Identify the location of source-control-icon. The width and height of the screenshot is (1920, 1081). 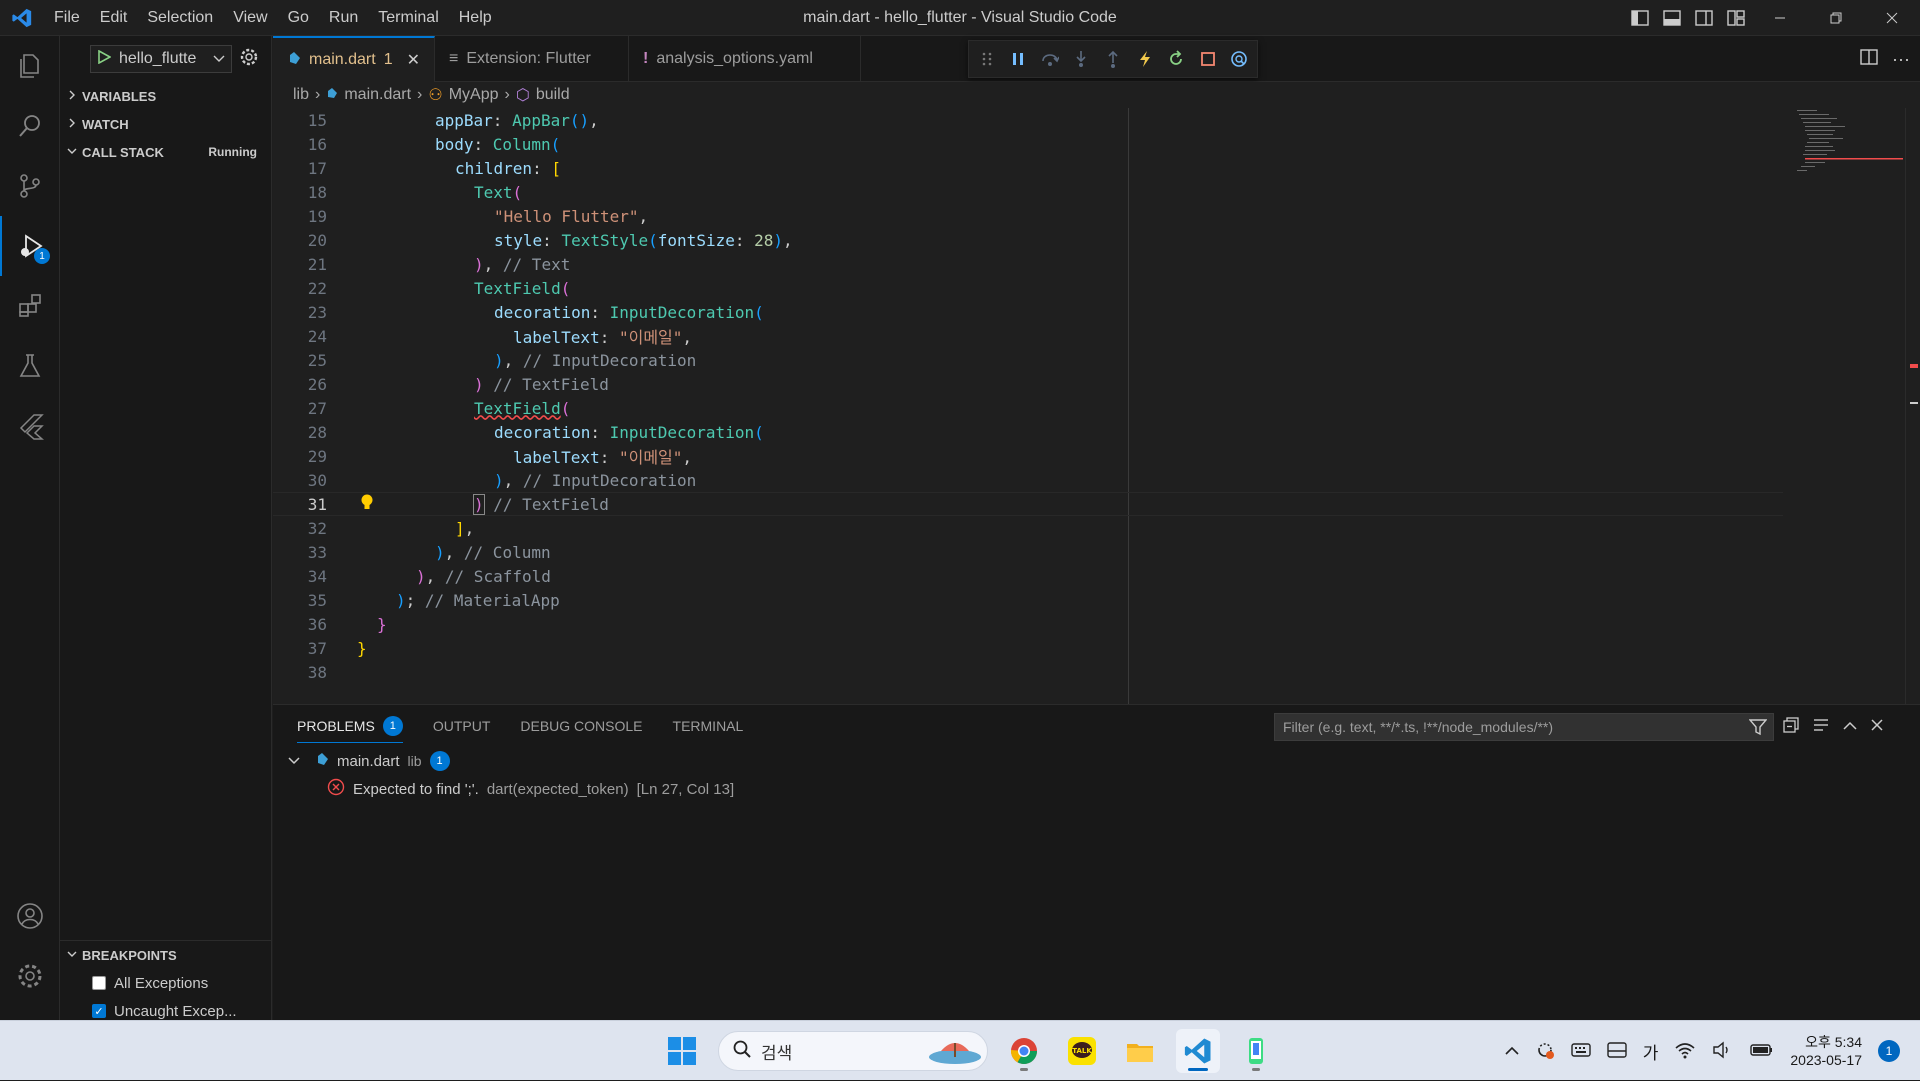
(30, 186).